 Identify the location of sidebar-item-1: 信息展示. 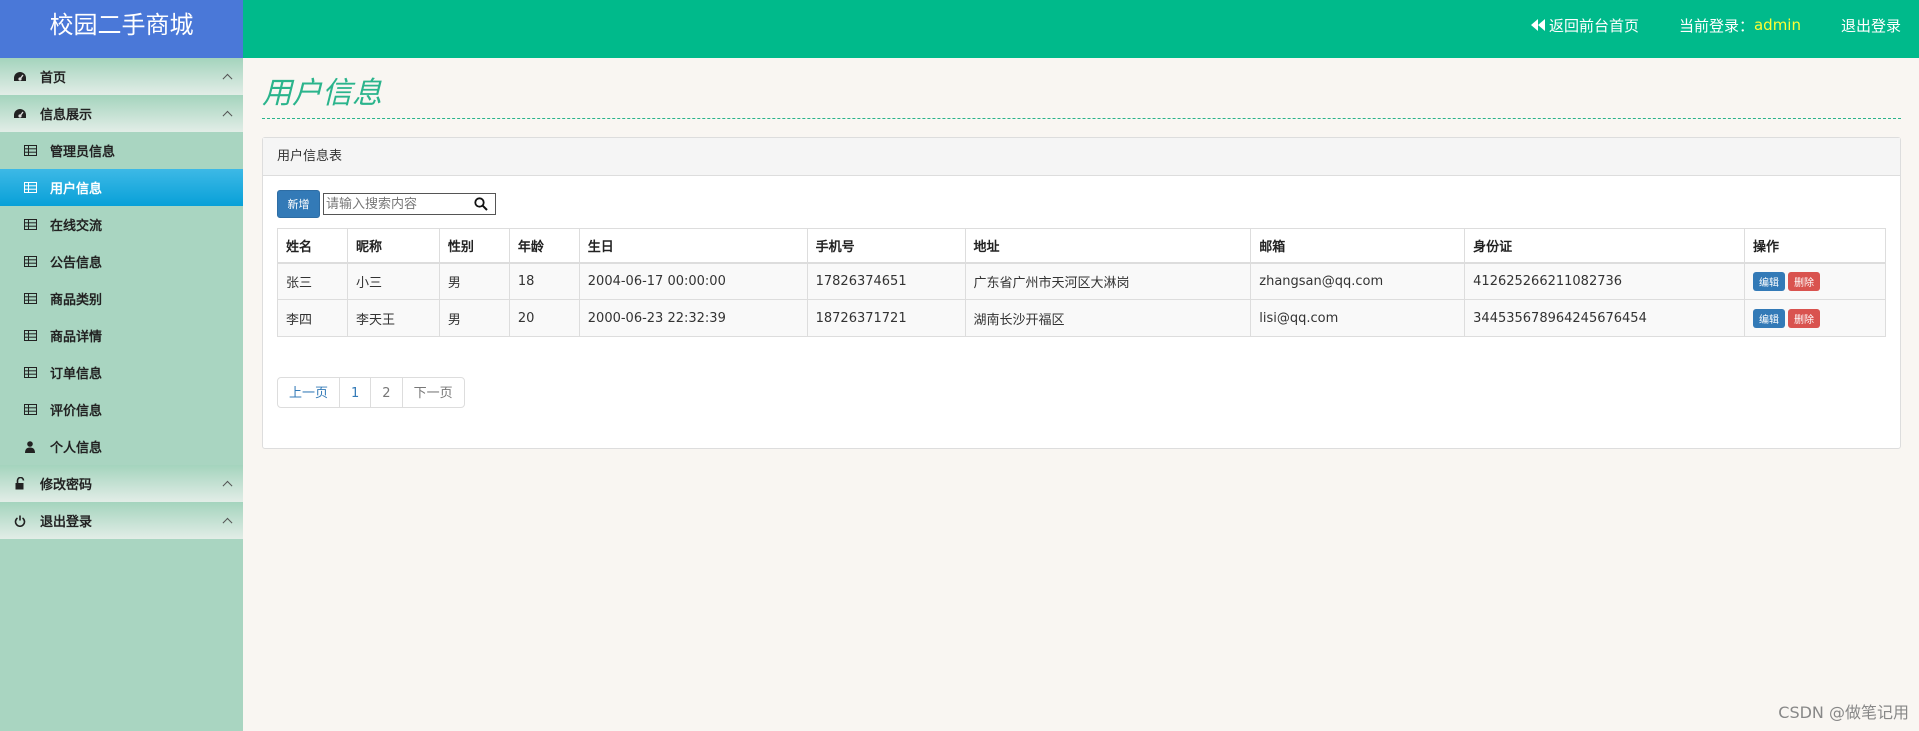
(121, 113).